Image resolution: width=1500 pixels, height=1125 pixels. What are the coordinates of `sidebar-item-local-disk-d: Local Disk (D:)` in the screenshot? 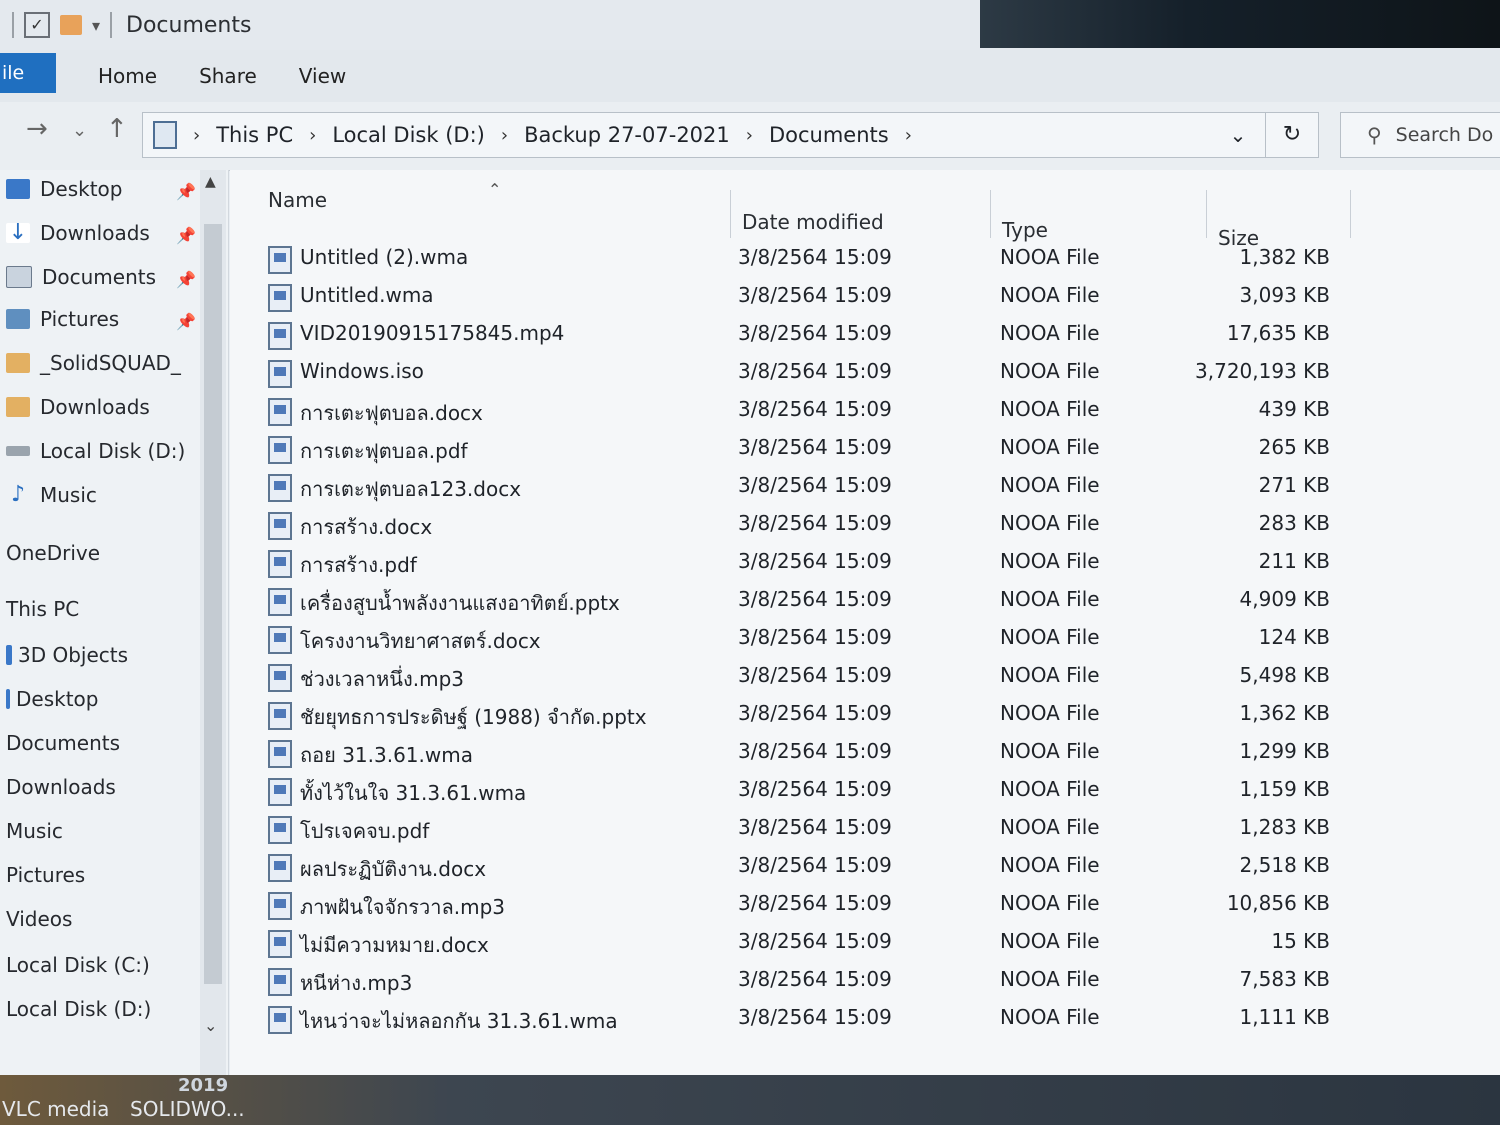 It's located at (78, 1009).